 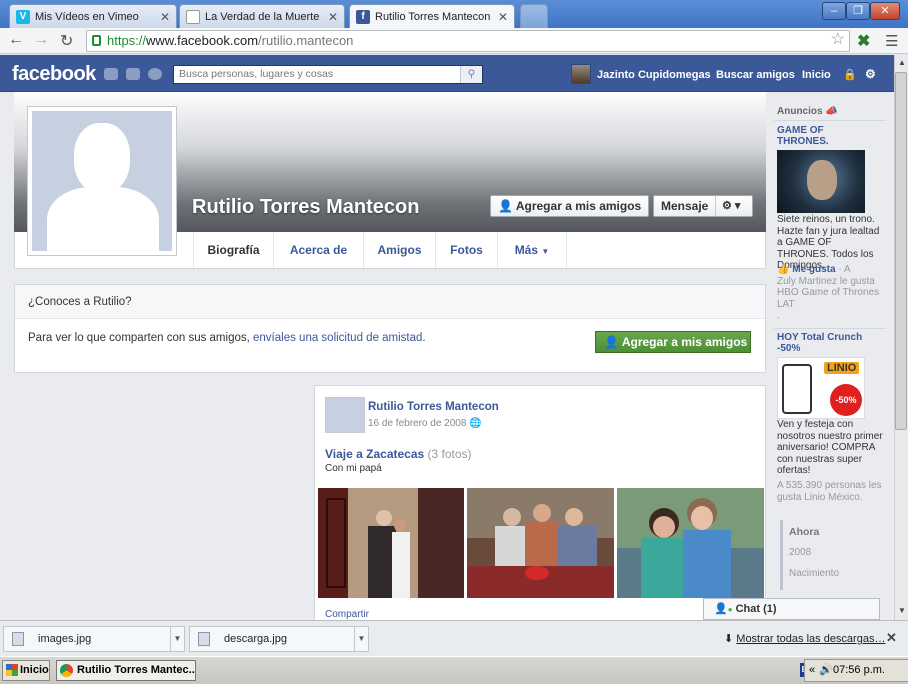 I want to click on ad-1-like-link: Me gusta, so click(x=813, y=269).